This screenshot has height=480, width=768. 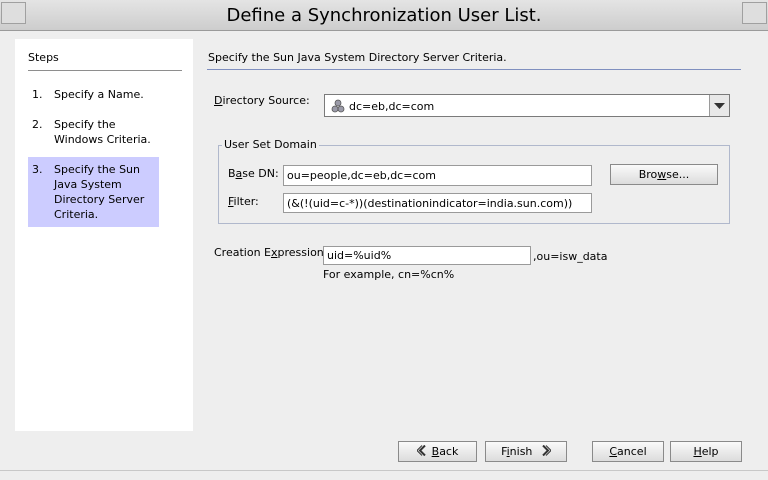 What do you see at coordinates (392, 106) in the screenshot?
I see `directory-source-value: dc=eb,dc=com` at bounding box center [392, 106].